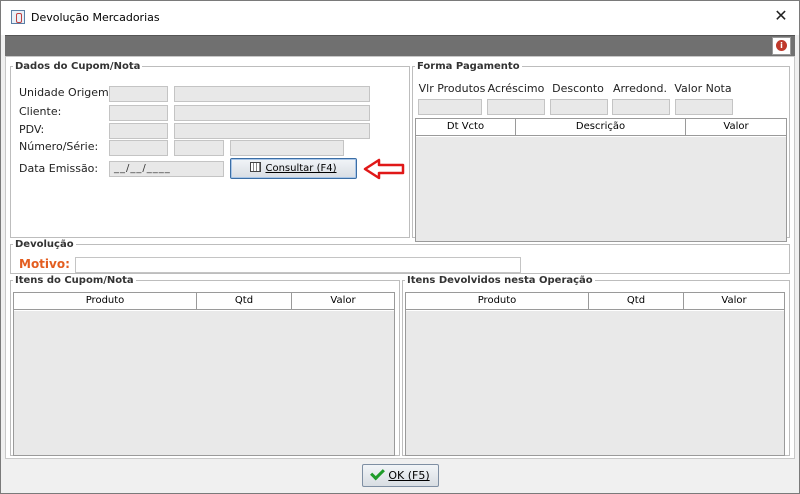  What do you see at coordinates (78, 66) in the screenshot?
I see `dados-cupom-legend: Dados do Cupom/Nota` at bounding box center [78, 66].